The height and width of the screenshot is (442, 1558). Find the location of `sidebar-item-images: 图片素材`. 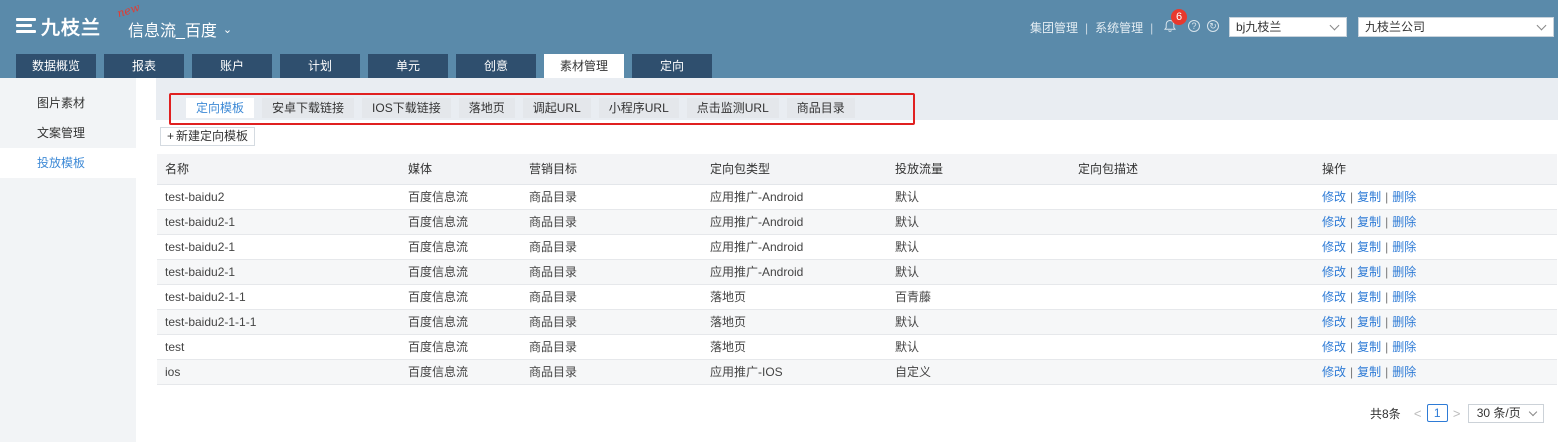

sidebar-item-images: 图片素材 is located at coordinates (68, 103).